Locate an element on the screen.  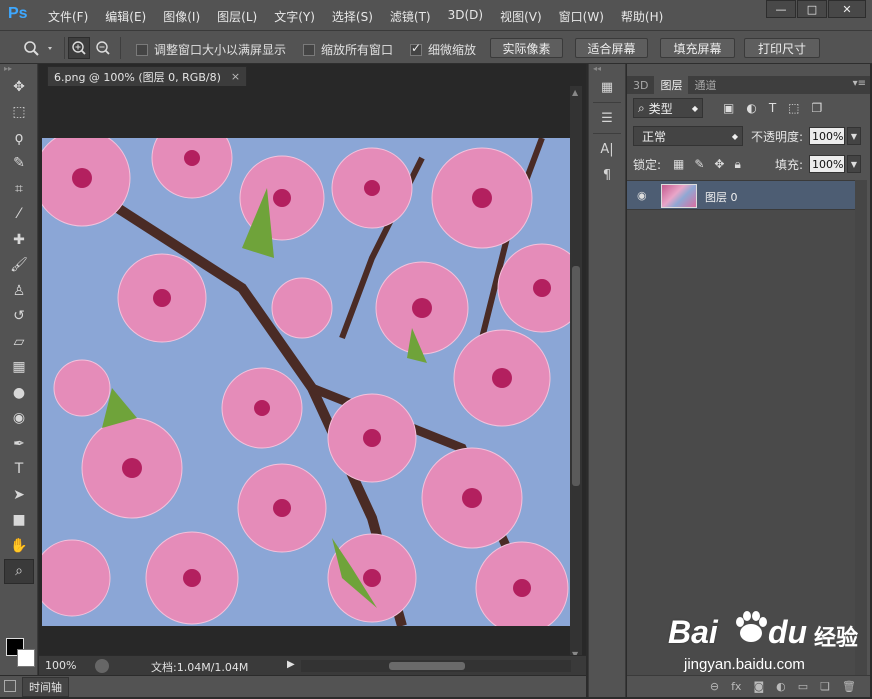
status-menu-arrow-icon: ▶ is located at coordinates (291, 664).